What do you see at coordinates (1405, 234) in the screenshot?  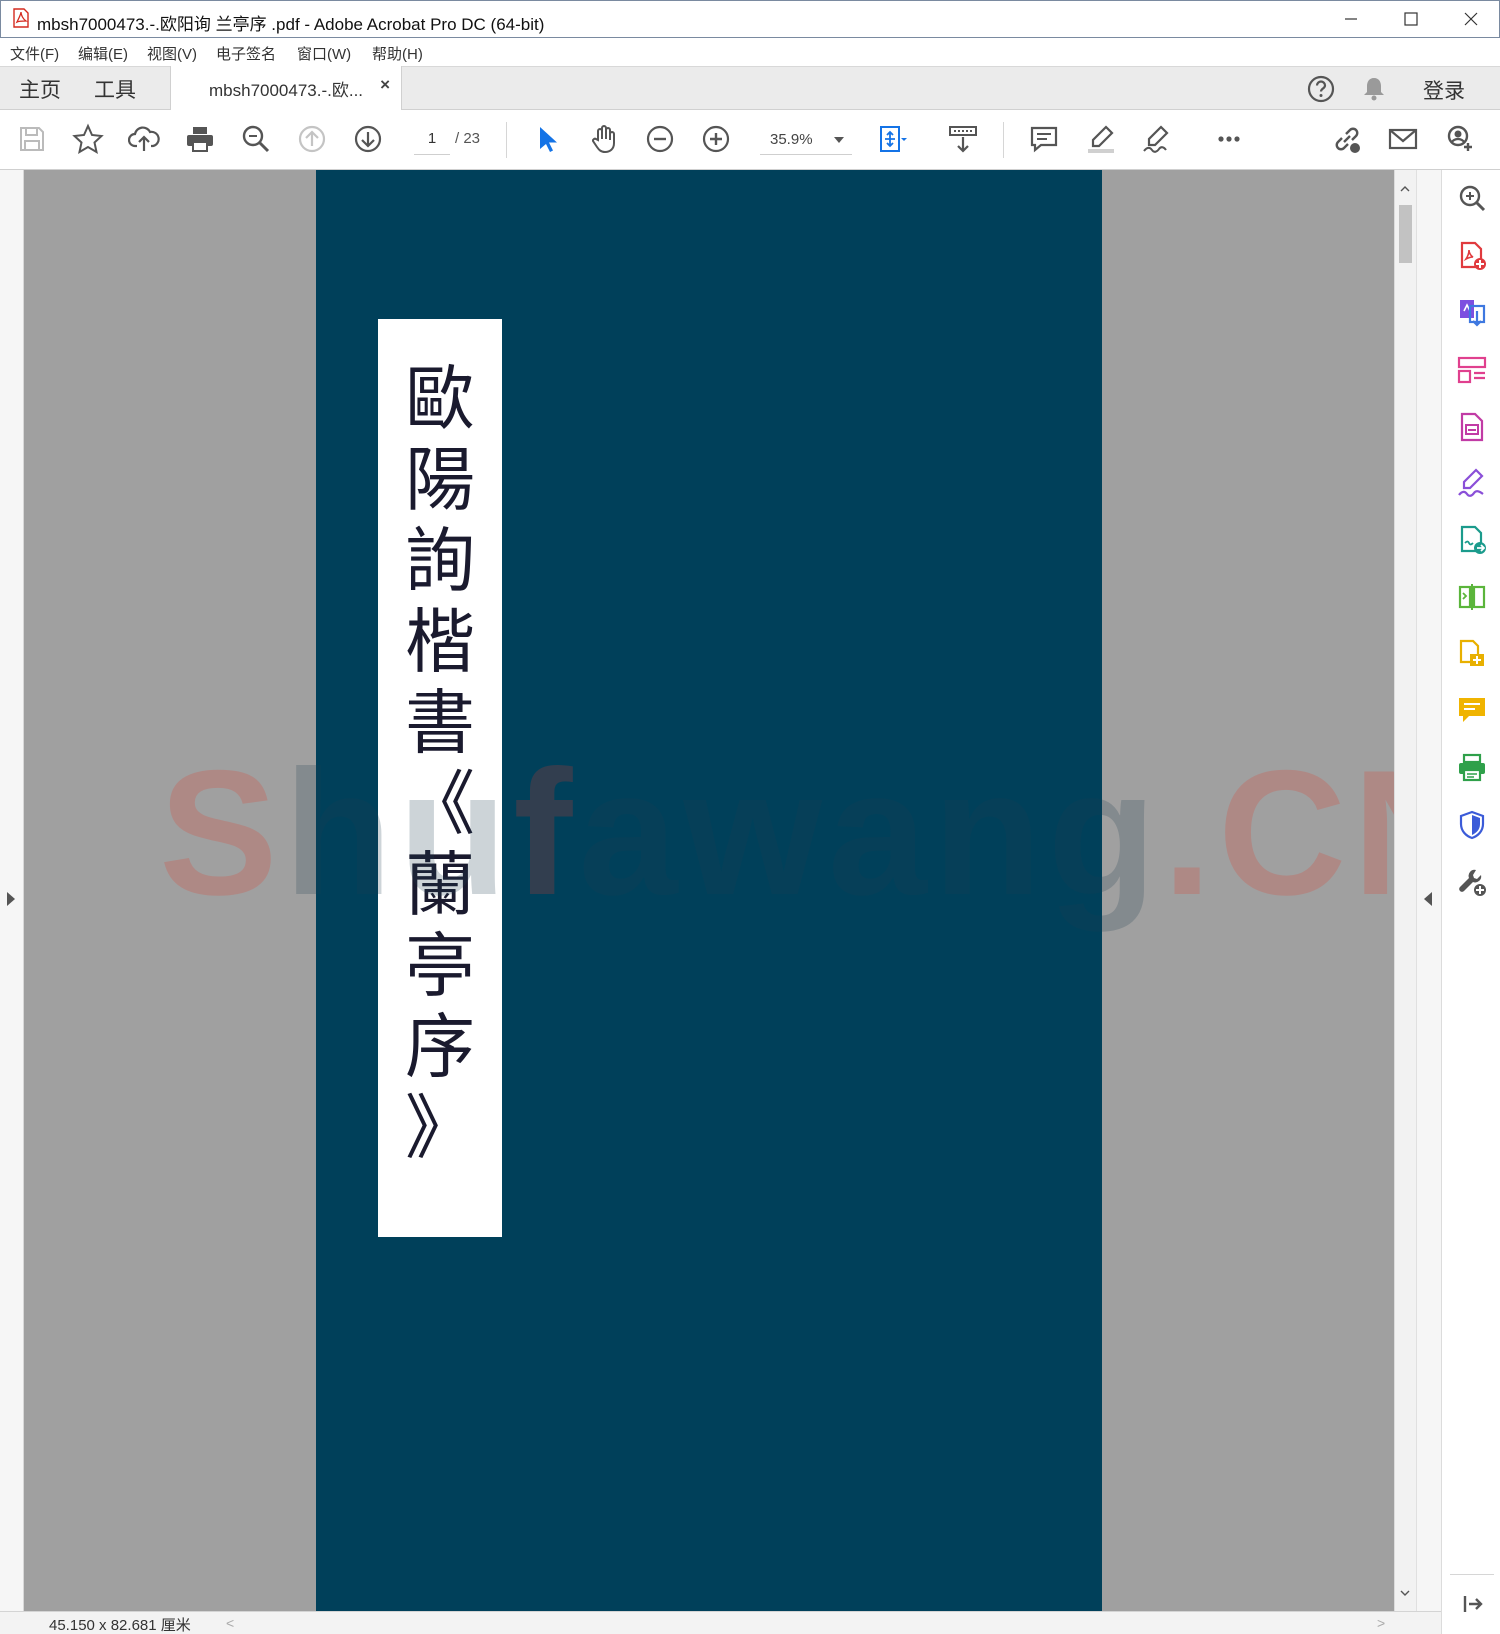 I see `scrollbar-thumb` at bounding box center [1405, 234].